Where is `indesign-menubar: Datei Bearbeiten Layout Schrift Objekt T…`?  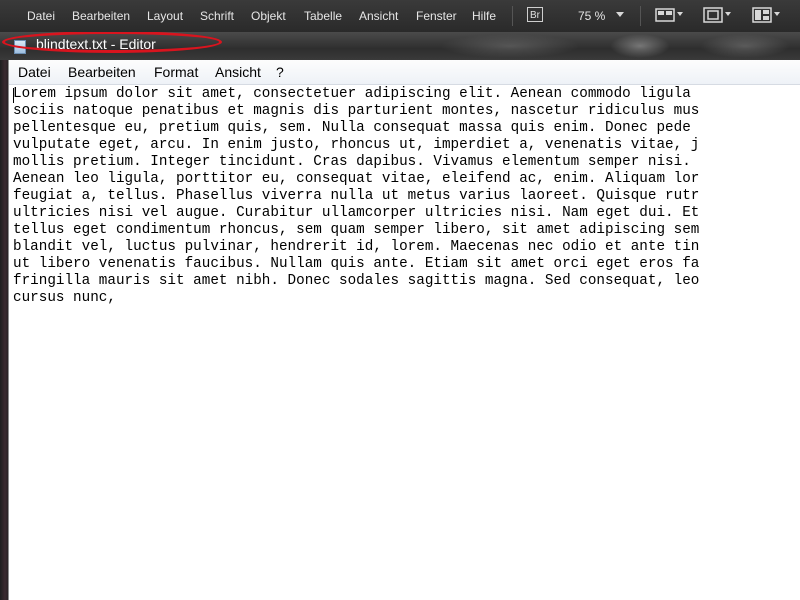
indesign-menubar: Datei Bearbeiten Layout Schrift Objekt T… is located at coordinates (400, 16).